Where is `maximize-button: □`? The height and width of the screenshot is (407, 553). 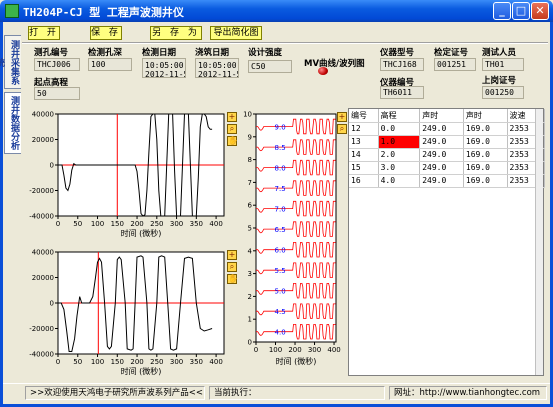
maximize-button: □ is located at coordinates (521, 11).